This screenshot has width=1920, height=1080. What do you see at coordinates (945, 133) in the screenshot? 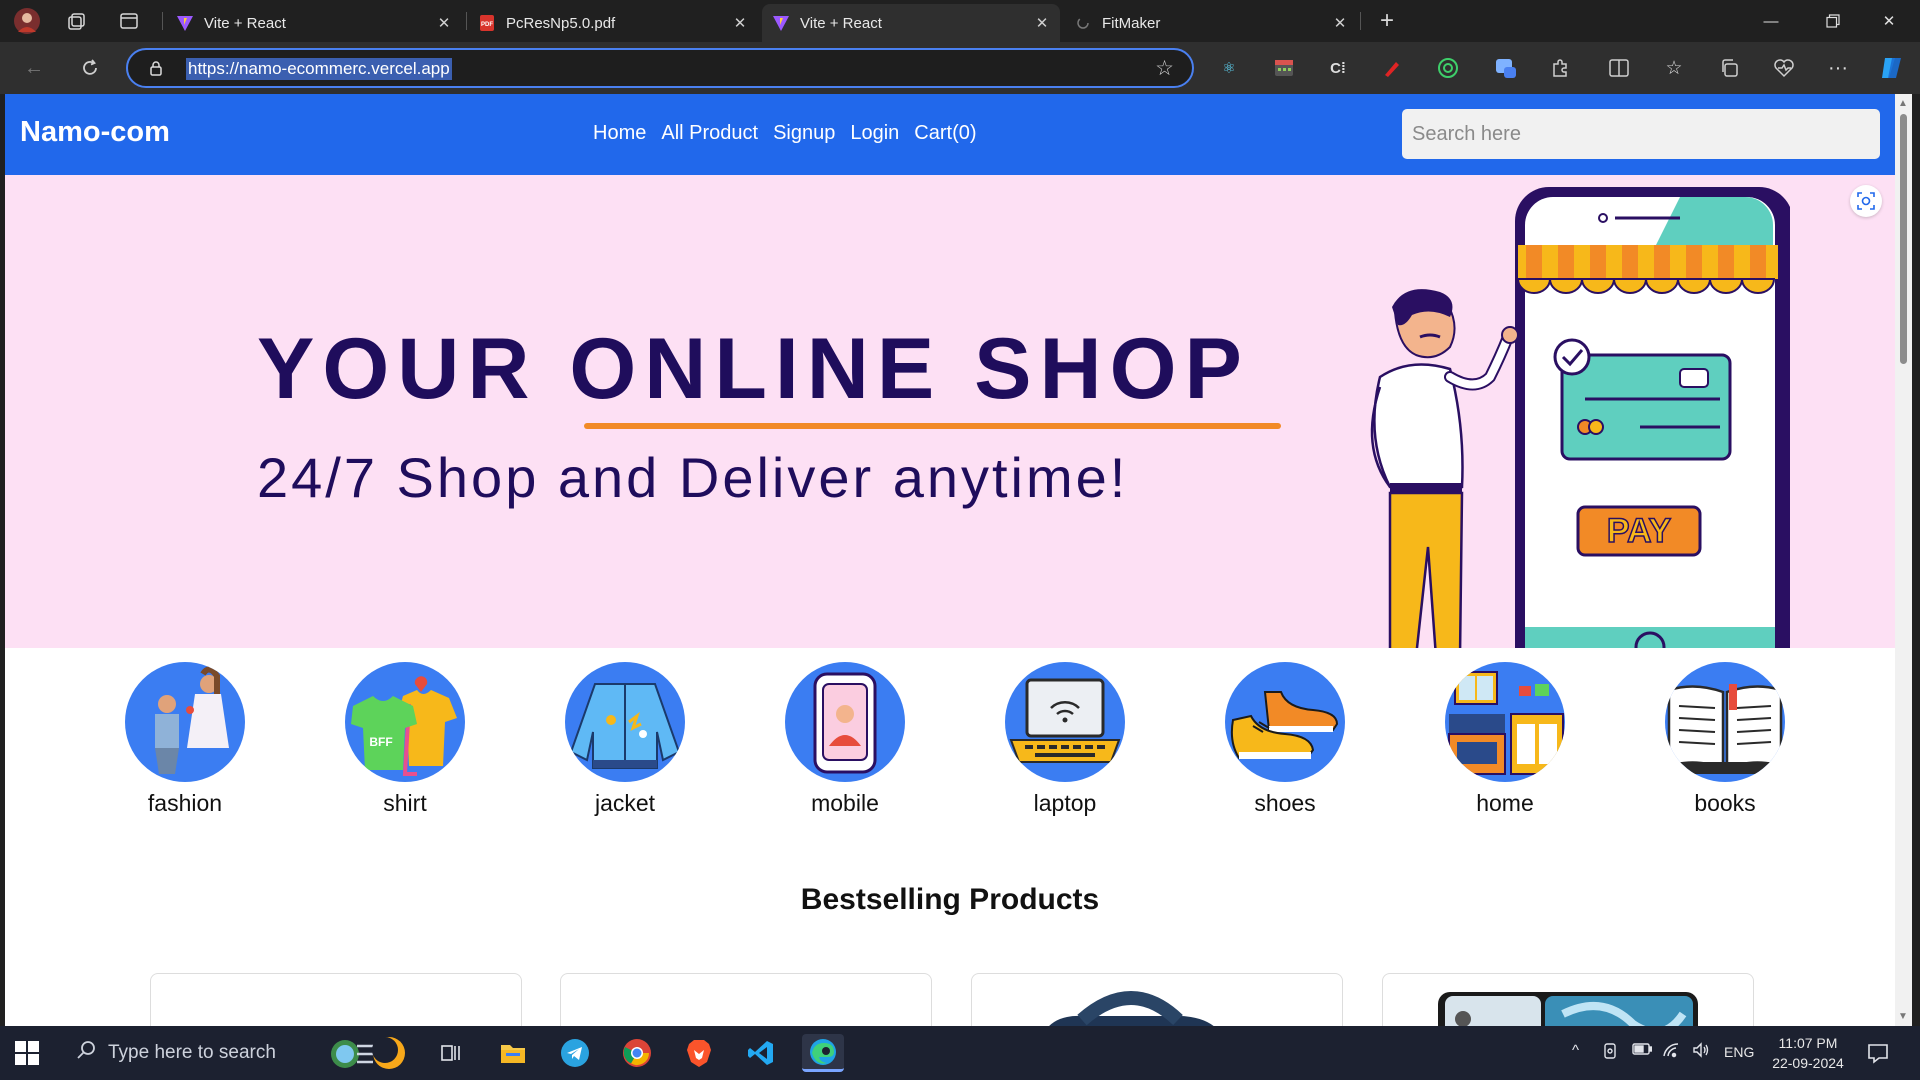
I see `nav-link-cart: Cart(0)` at bounding box center [945, 133].